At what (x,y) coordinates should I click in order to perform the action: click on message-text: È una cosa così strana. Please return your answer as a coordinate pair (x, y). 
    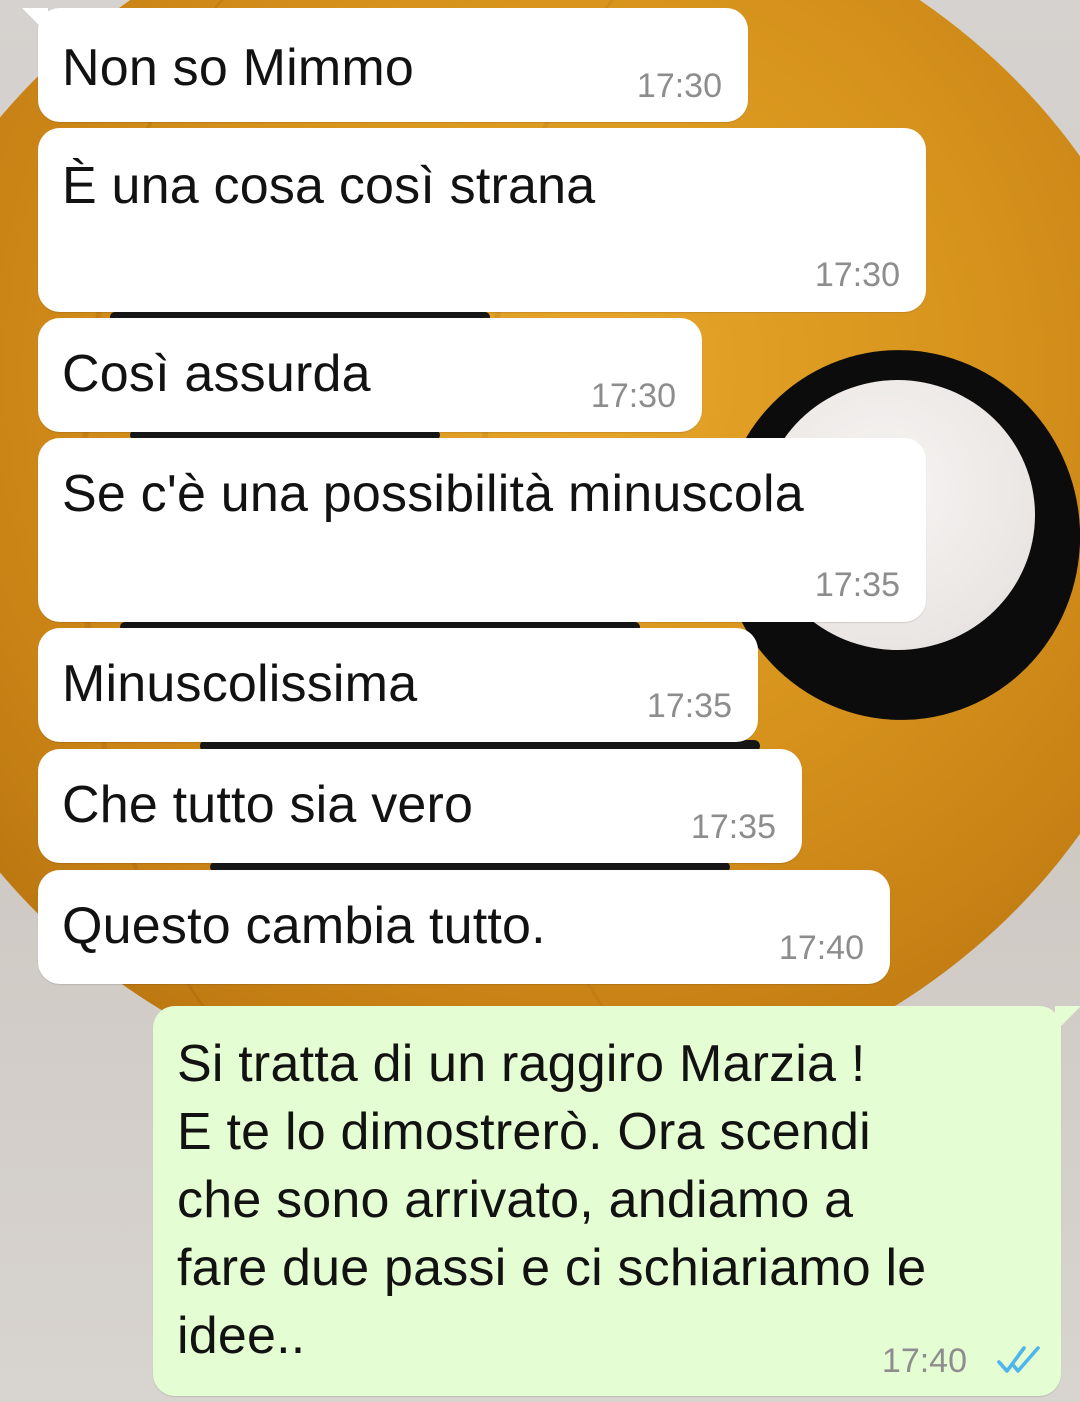
    Looking at the image, I should click on (329, 186).